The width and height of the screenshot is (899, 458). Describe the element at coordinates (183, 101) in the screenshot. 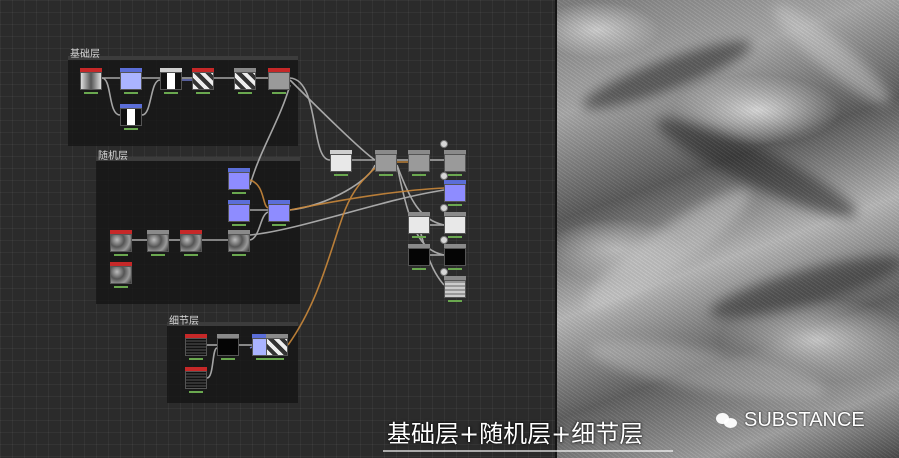

I see `frame-base-layer` at that location.